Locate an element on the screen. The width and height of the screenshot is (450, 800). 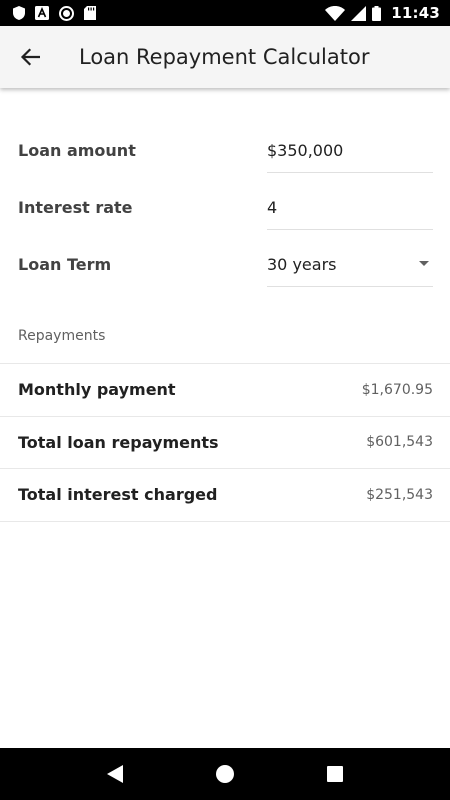
page-title: Loan Repayment Calculator is located at coordinates (224, 57).